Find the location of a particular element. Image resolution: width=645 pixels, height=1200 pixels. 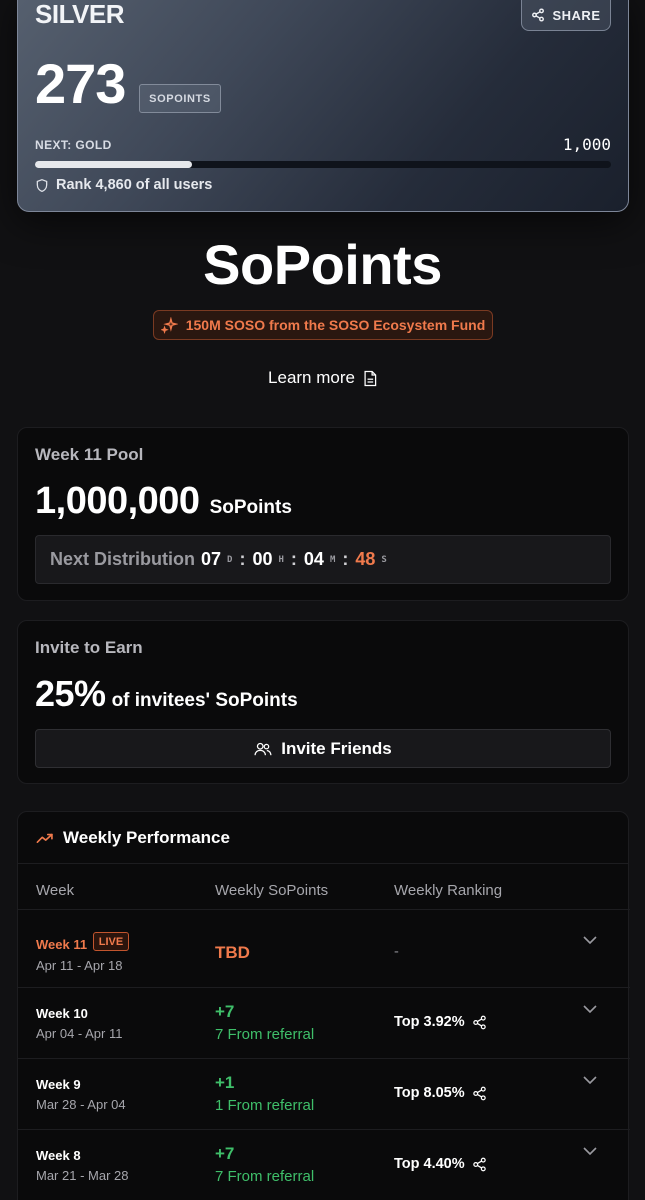

countdown-minutes-unit: M is located at coordinates (332, 559).